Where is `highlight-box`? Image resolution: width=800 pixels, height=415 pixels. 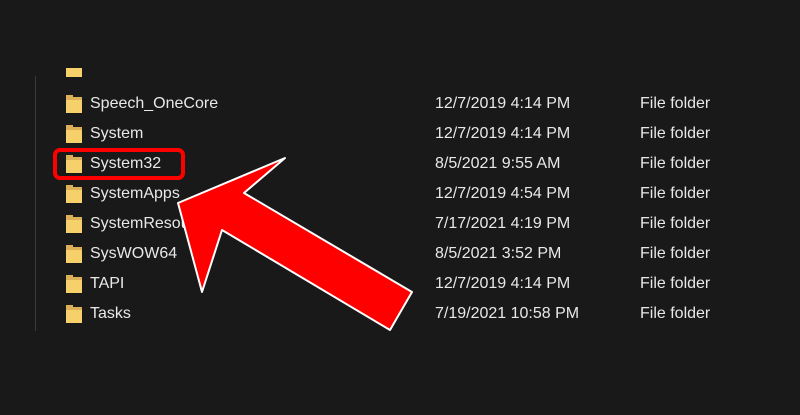
highlight-box is located at coordinates (119, 164).